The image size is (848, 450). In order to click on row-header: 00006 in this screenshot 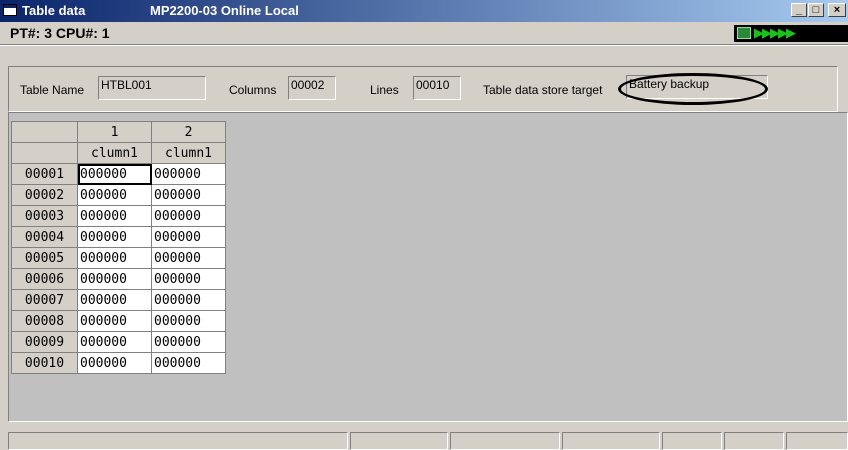, I will do `click(44, 279)`.